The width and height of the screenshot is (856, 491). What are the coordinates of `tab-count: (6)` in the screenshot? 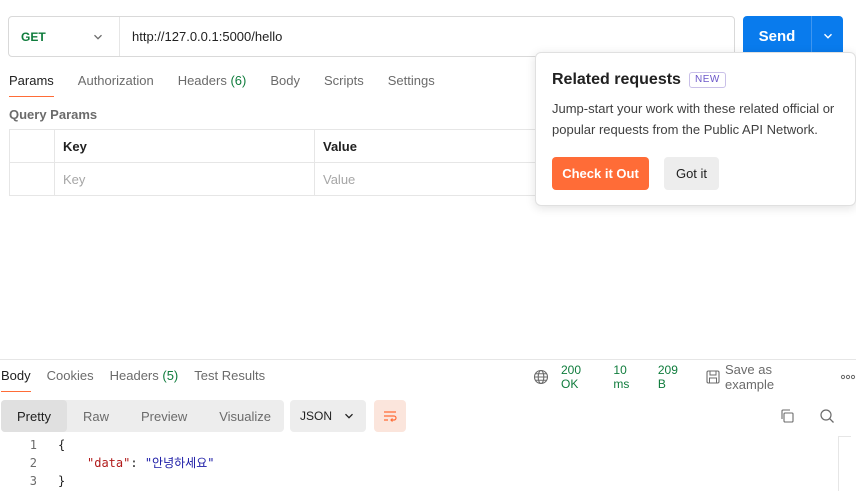 It's located at (238, 80).